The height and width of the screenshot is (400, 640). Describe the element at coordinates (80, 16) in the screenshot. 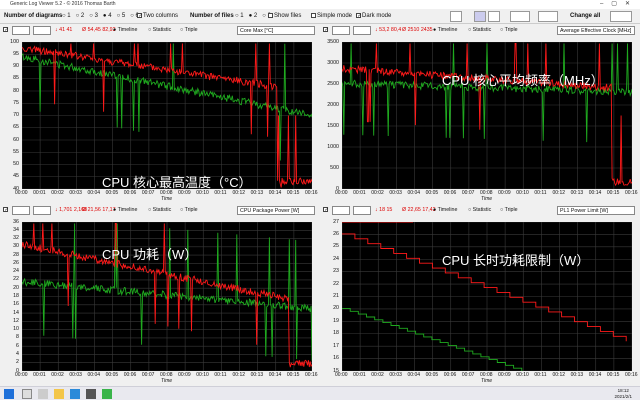

I see `diagram-option-2: ○ 2` at that location.